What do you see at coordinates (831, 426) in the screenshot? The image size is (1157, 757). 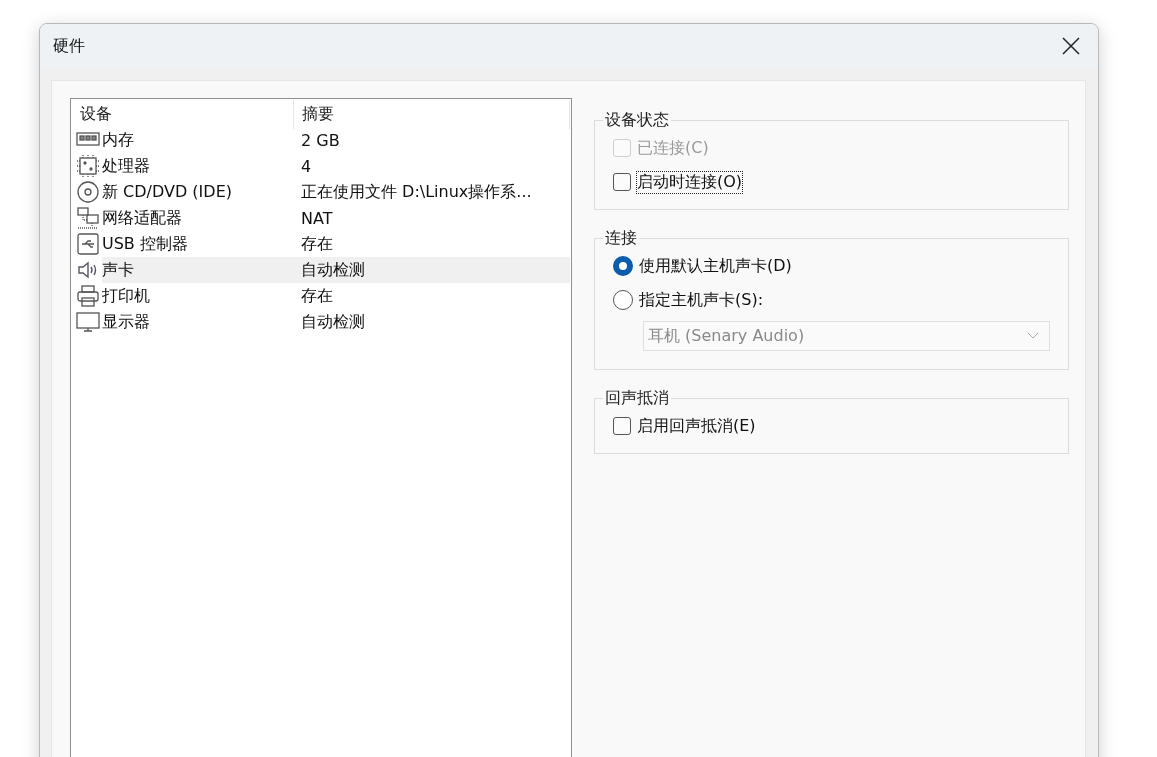 I see `checkbox-option: 启用回声抵消(E)` at bounding box center [831, 426].